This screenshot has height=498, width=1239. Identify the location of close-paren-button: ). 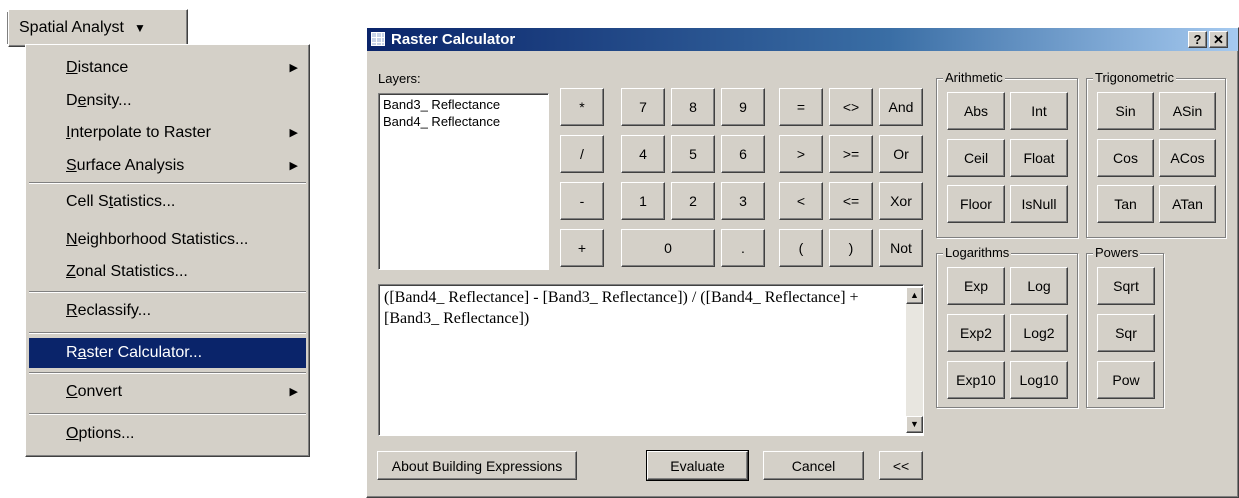
(851, 248).